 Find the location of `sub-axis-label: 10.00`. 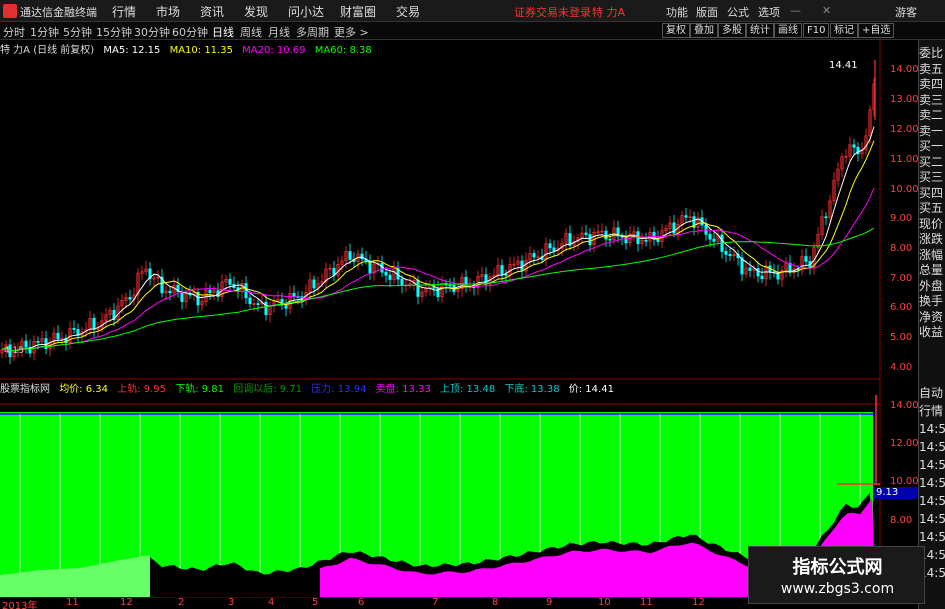

sub-axis-label: 10.00 is located at coordinates (904, 481).